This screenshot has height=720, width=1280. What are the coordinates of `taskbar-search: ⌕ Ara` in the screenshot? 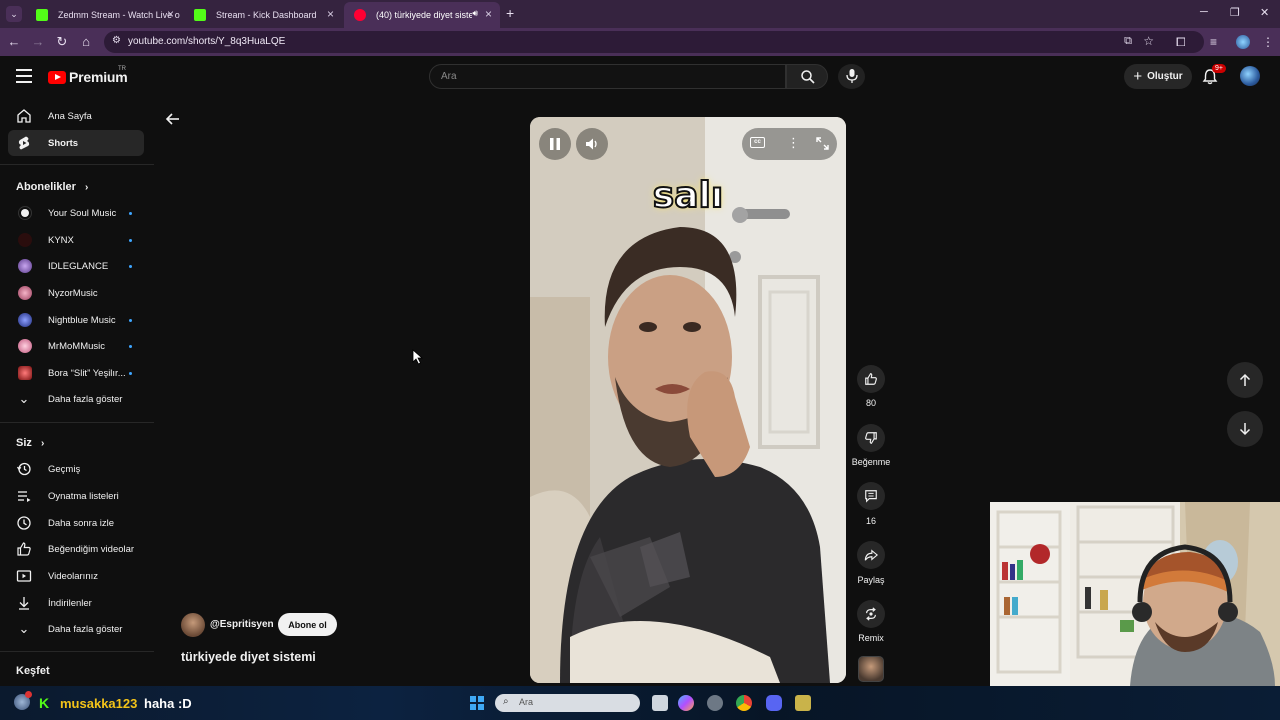 It's located at (567, 703).